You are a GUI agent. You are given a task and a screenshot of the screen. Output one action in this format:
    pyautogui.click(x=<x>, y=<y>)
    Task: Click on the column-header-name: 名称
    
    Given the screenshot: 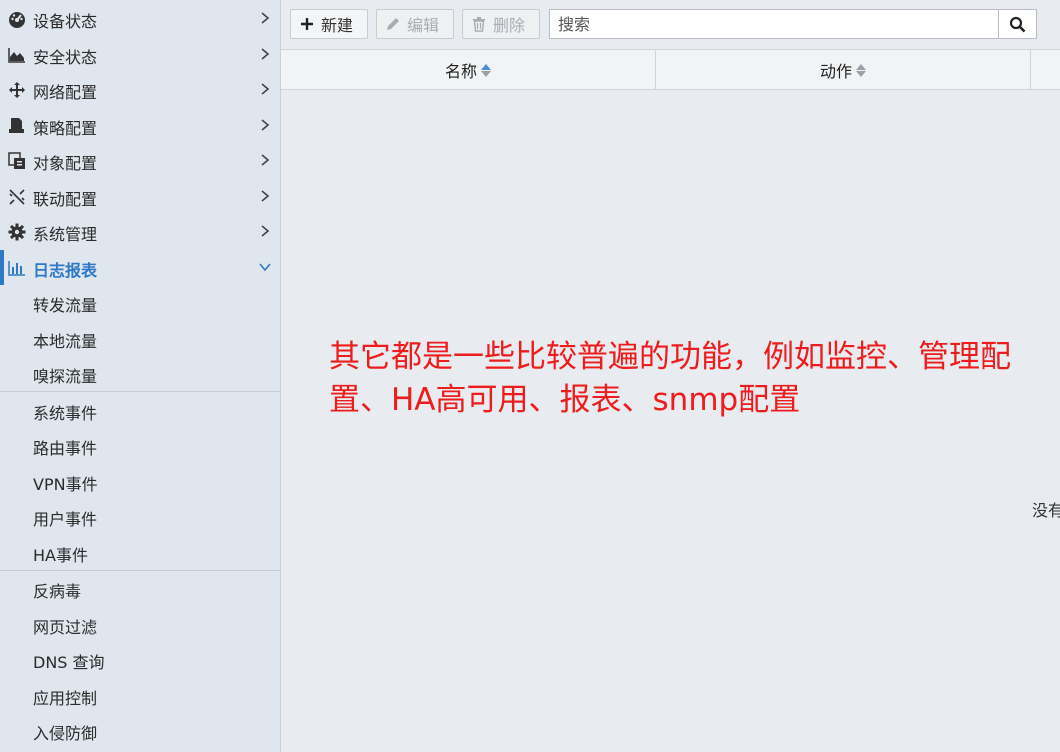 What is the action you would take?
    pyautogui.click(x=468, y=70)
    